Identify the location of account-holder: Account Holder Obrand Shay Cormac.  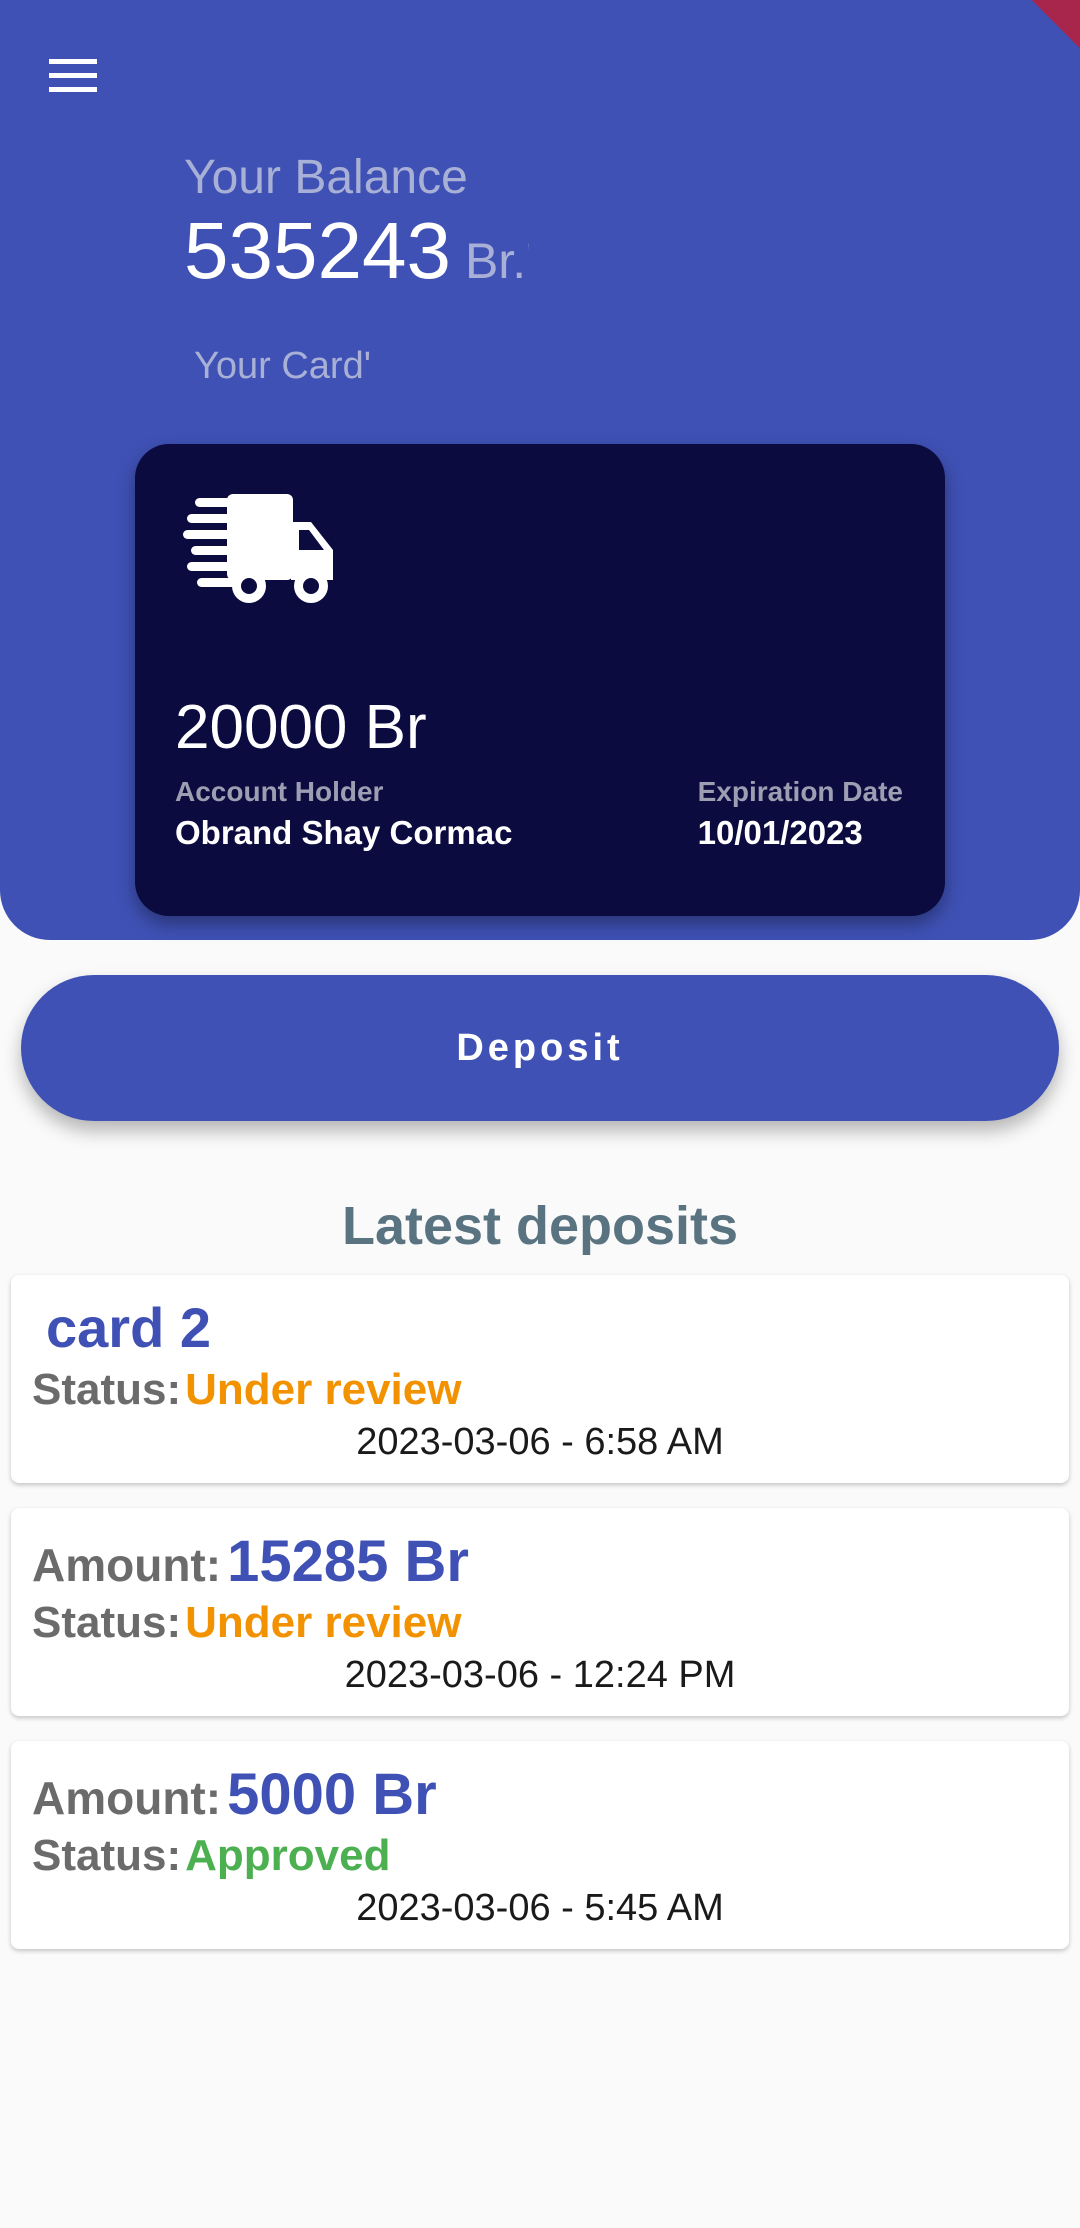
(343, 814).